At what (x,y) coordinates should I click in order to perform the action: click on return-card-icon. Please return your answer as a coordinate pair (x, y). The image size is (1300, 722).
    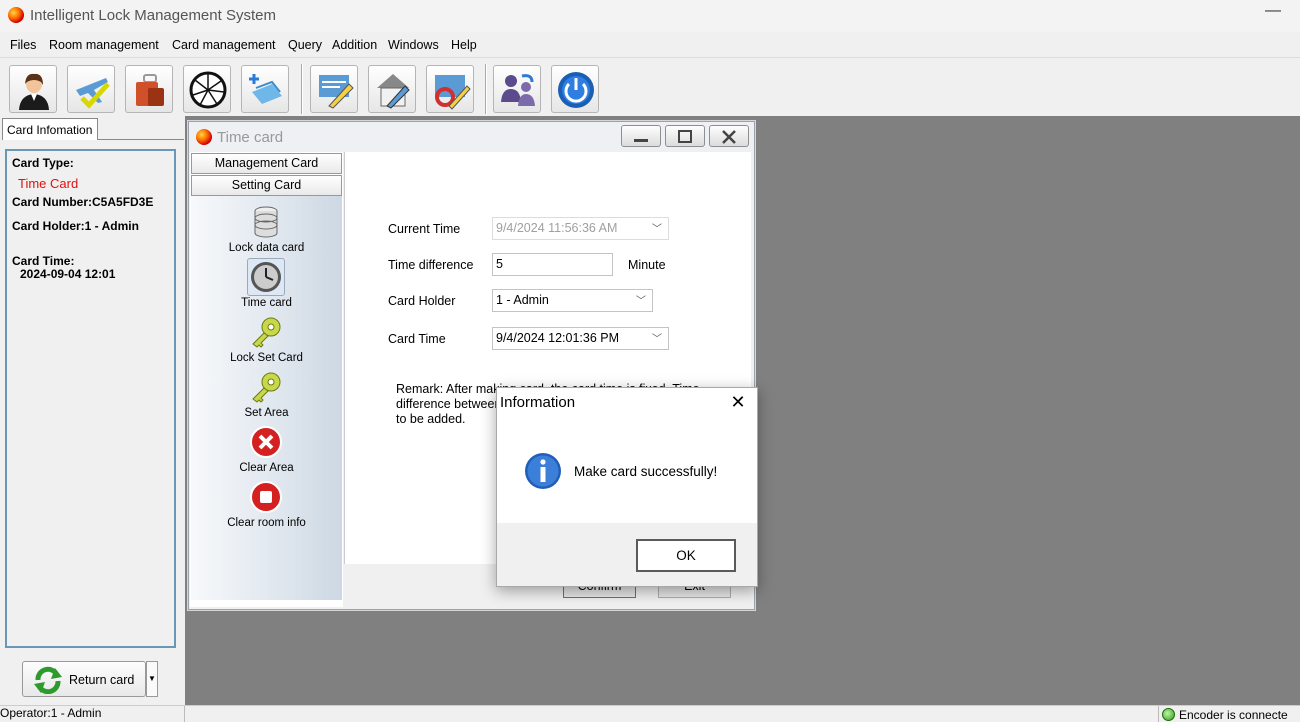
    Looking at the image, I should click on (48, 680).